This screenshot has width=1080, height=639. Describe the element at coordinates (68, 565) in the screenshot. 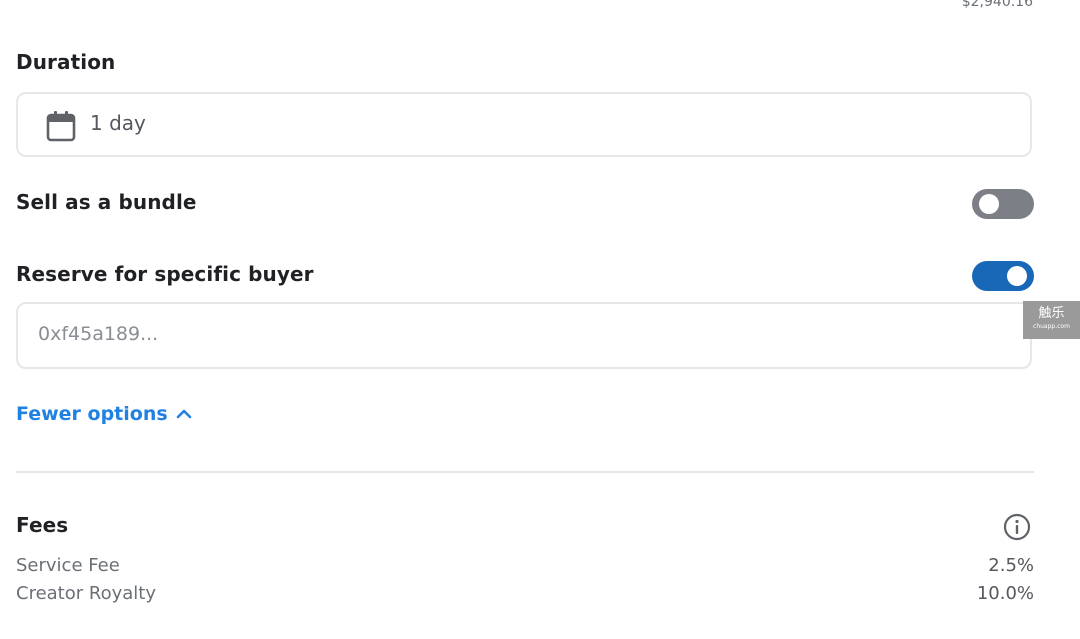

I see `fee-label: Service Fee` at that location.